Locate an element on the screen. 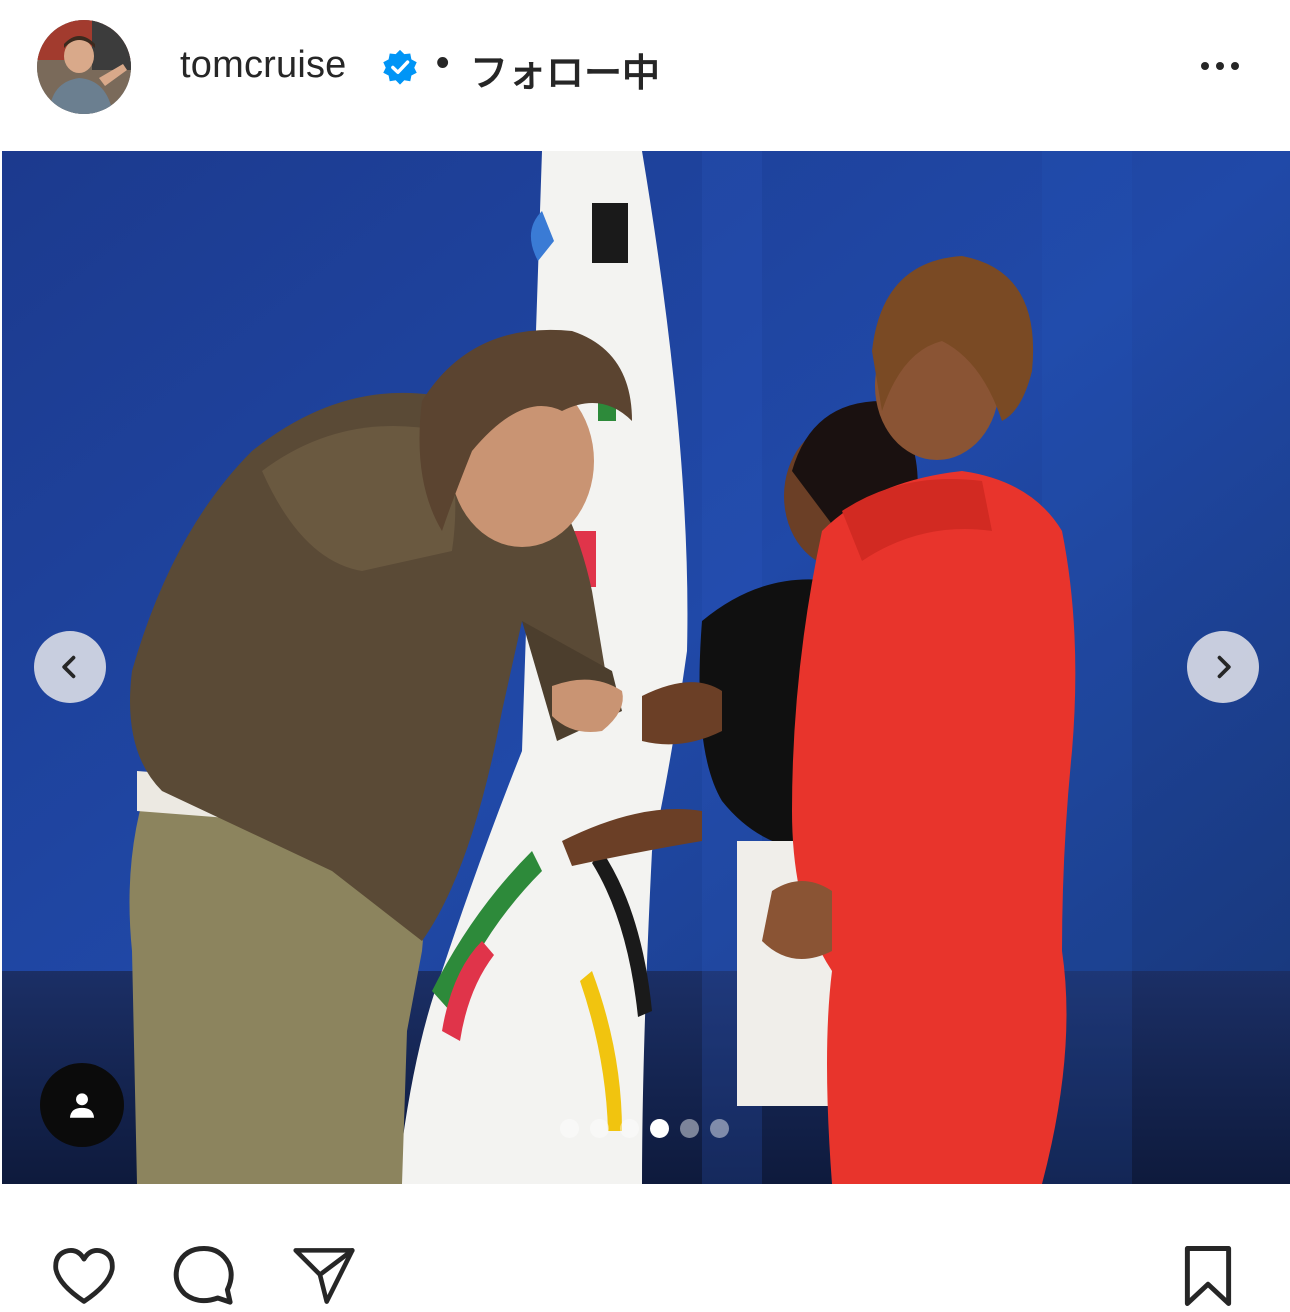  verified-badge-icon is located at coordinates (400, 67).